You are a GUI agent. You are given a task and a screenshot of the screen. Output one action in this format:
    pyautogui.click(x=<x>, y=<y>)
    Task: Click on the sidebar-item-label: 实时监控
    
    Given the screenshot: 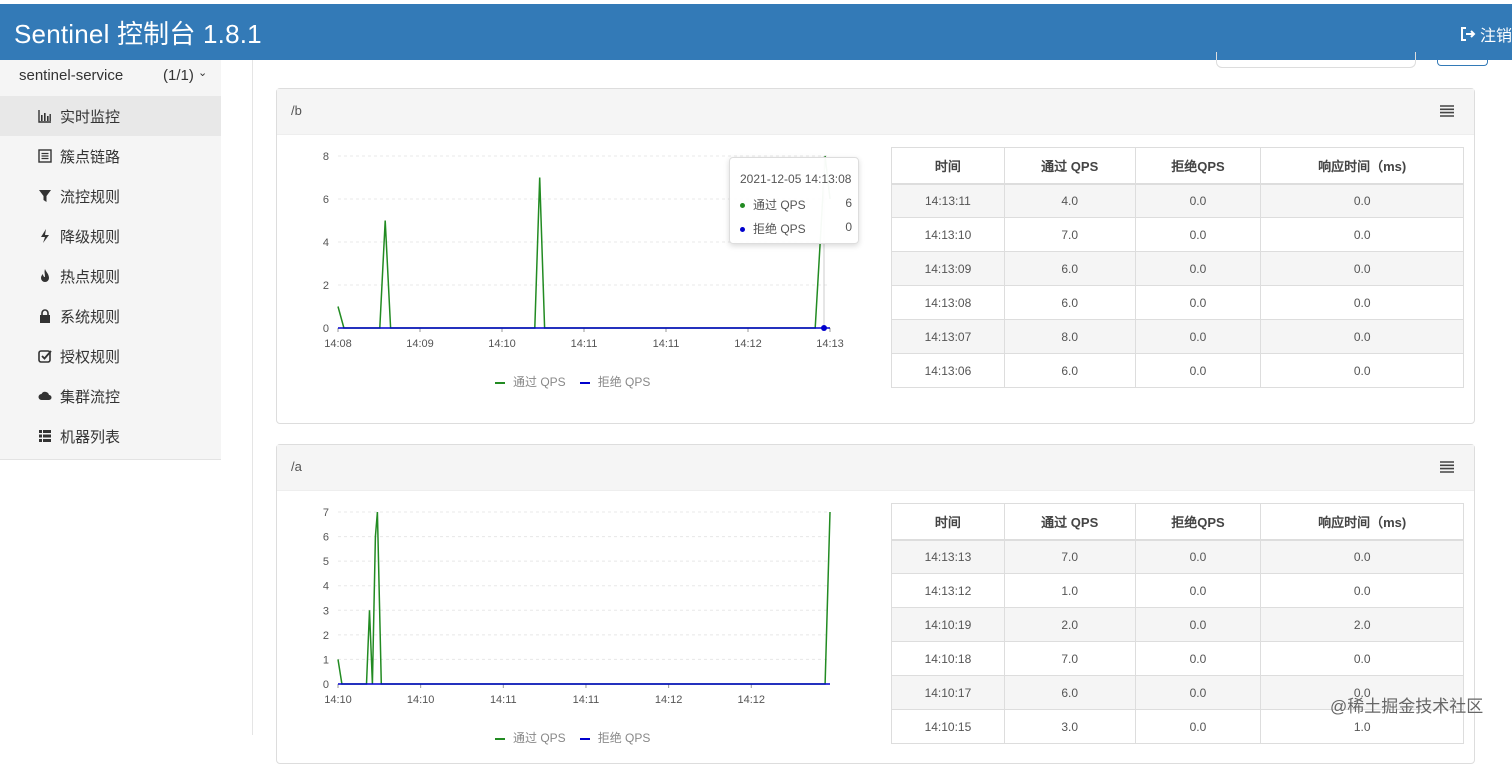 What is the action you would take?
    pyautogui.click(x=90, y=117)
    